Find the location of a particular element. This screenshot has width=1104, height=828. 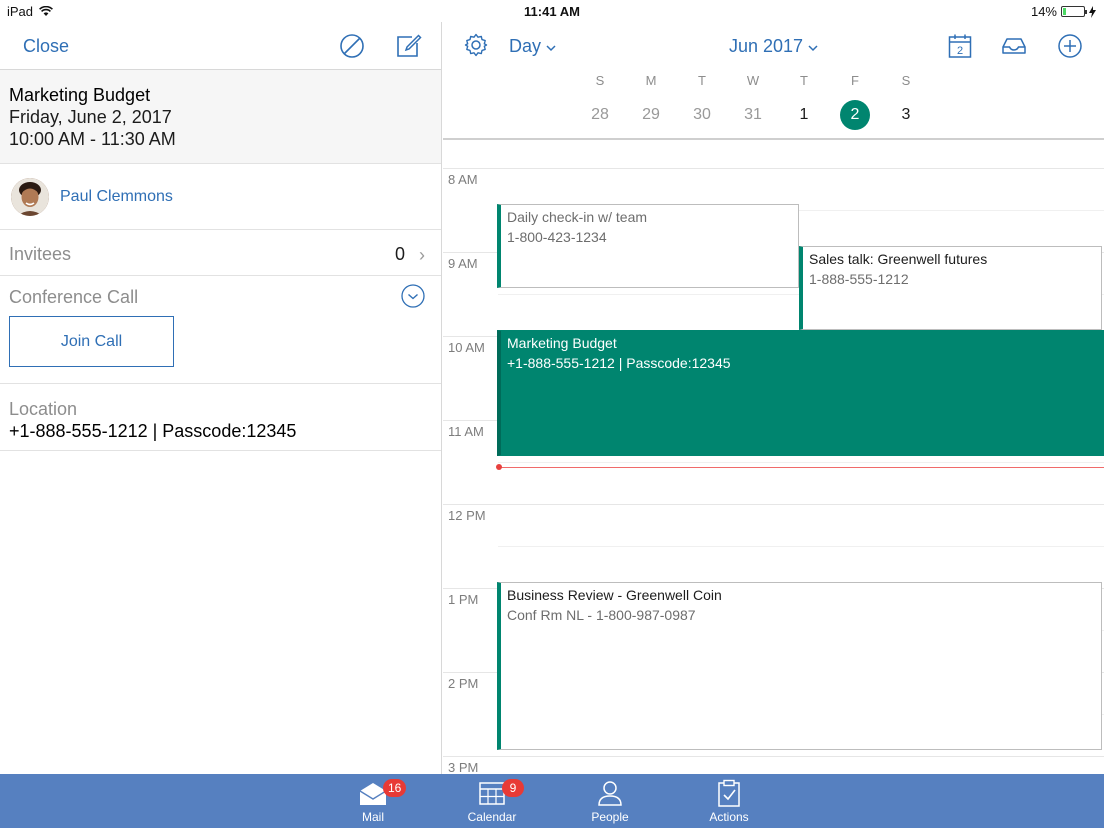

tab-label: Calendar is located at coordinates (492, 817).